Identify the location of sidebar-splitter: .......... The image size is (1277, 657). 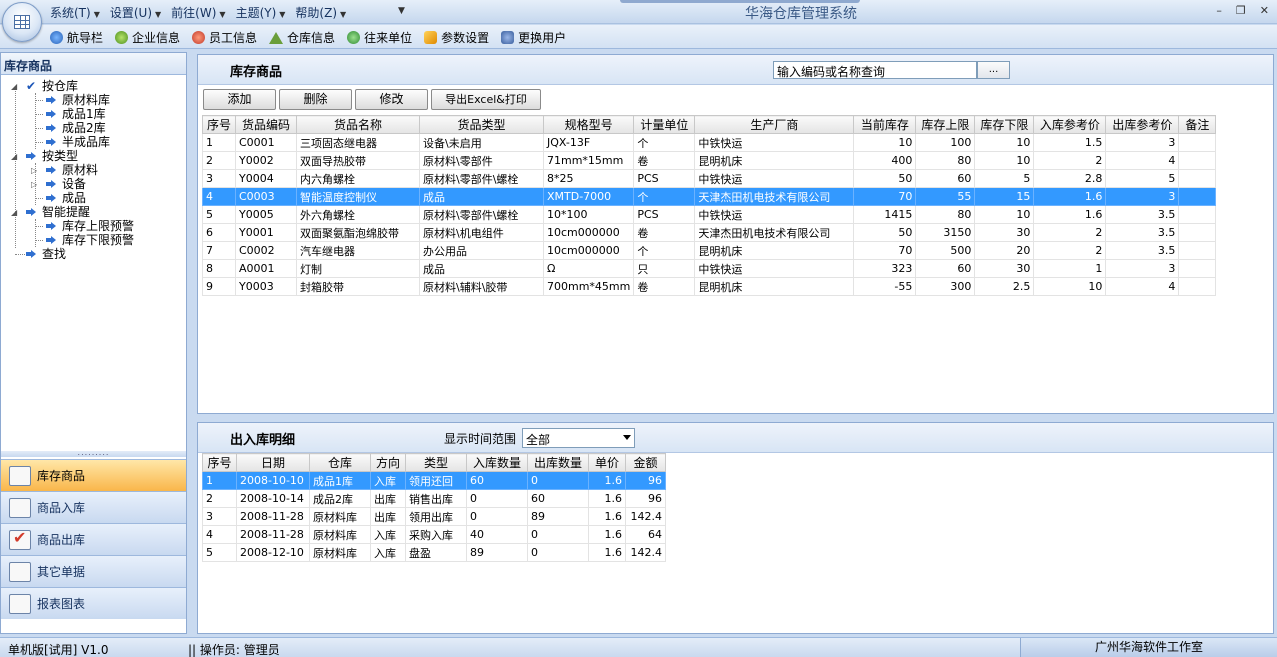
(93, 453).